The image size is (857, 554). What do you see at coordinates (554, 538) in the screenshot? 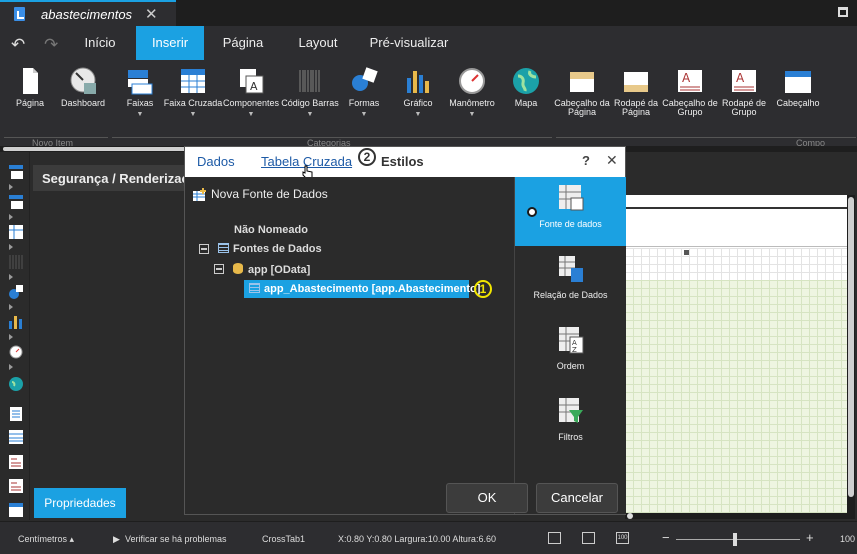
I see `fit-page-icon` at bounding box center [554, 538].